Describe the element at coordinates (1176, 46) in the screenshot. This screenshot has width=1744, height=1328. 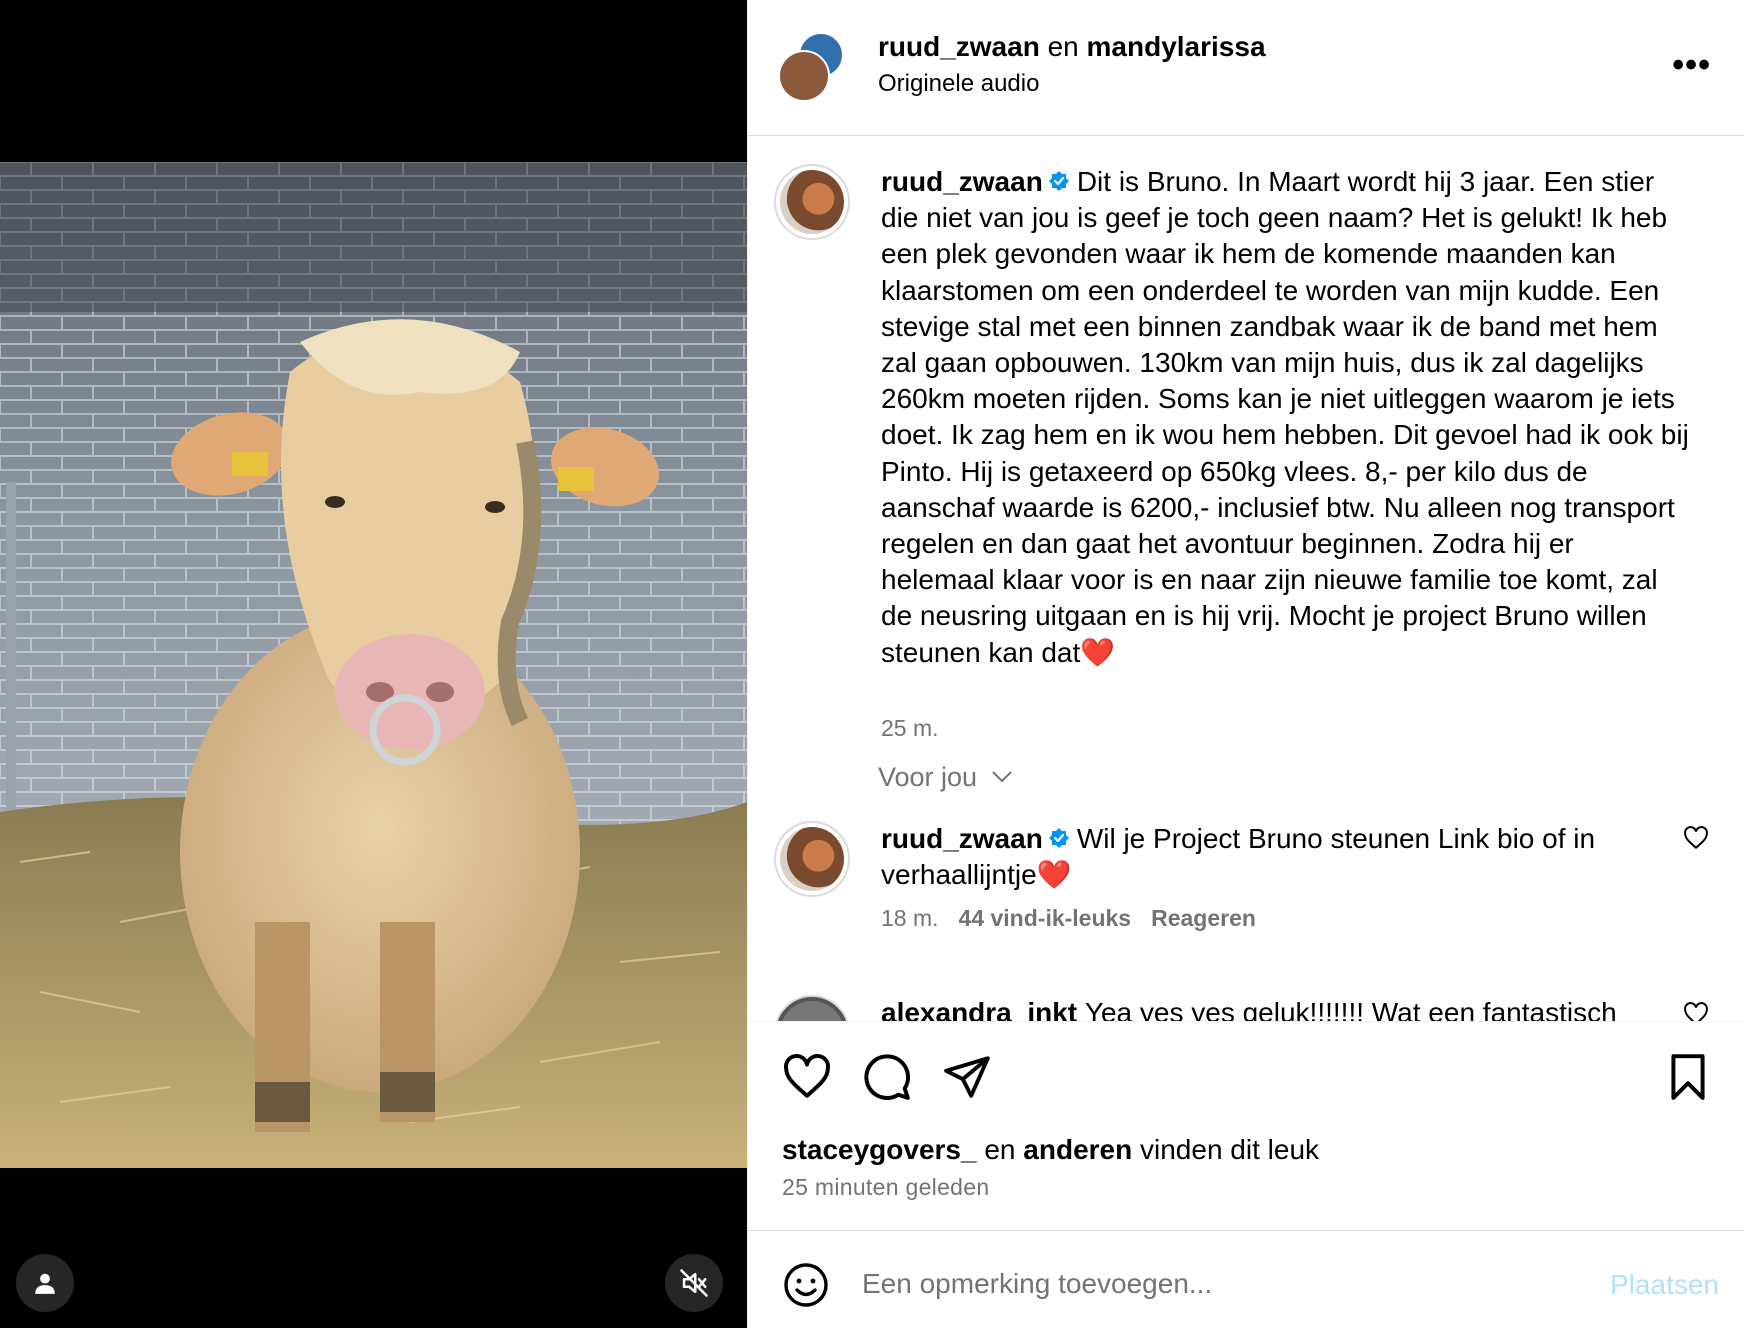
I see `author-username-2: mandylarissa` at that location.